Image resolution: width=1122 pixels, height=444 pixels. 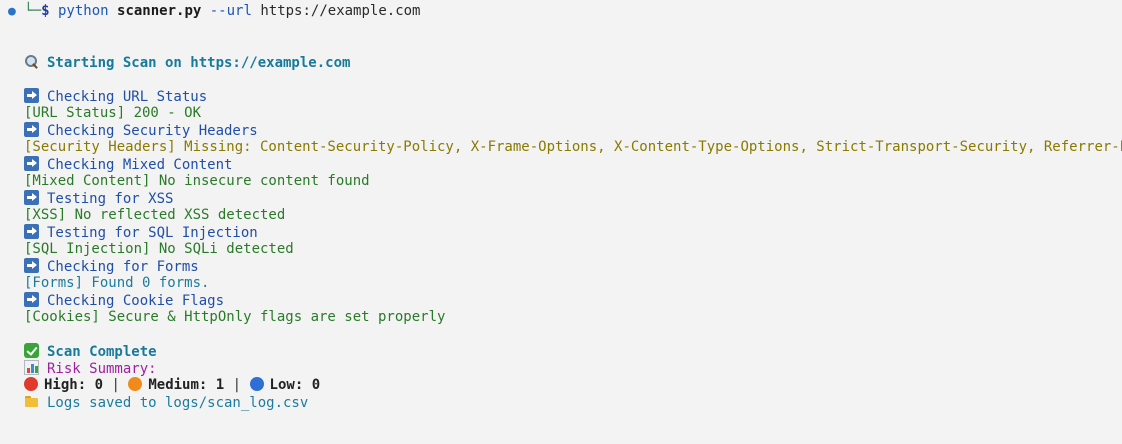 I want to click on medium-count: 1, so click(x=220, y=385).